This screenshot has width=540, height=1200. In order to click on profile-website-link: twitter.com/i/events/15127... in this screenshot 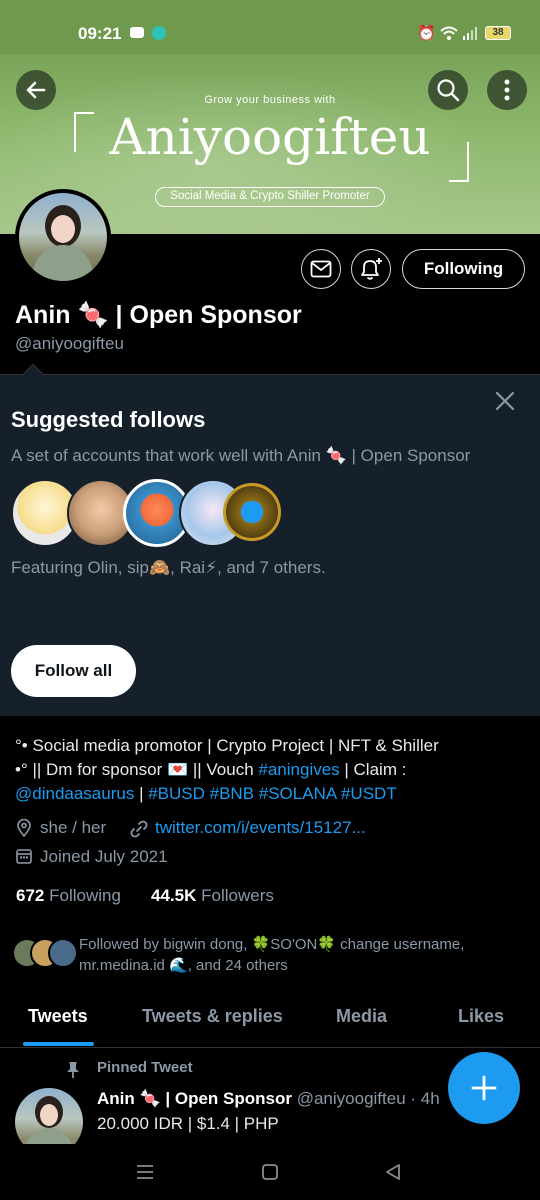, I will do `click(260, 828)`.